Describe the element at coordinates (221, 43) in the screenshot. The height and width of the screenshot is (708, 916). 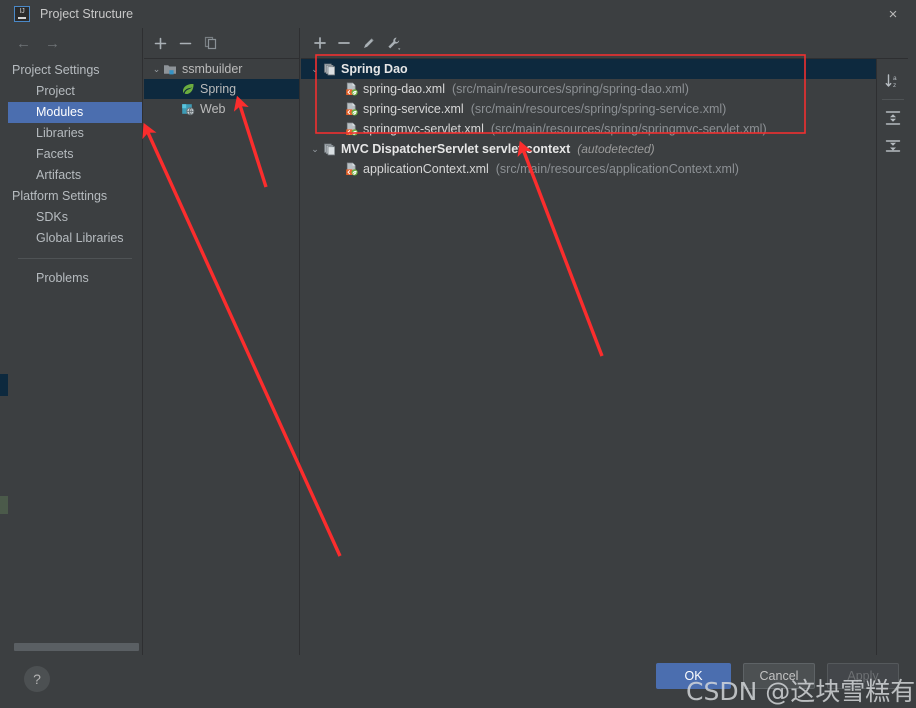
I see `modules-toolbar` at that location.